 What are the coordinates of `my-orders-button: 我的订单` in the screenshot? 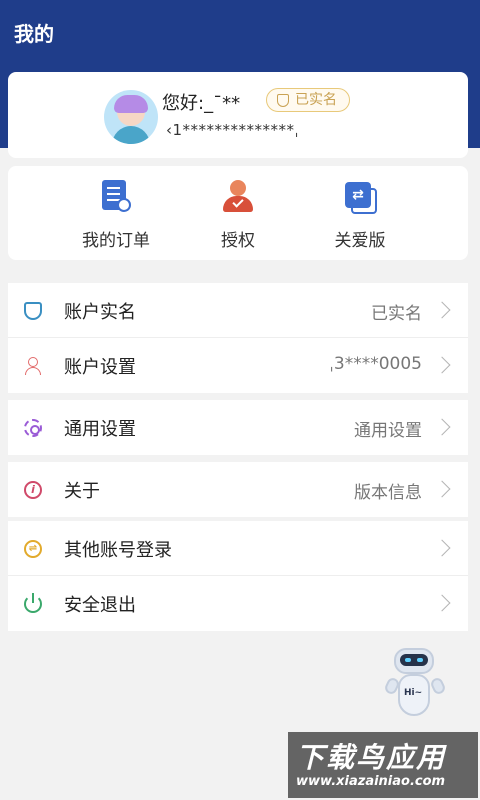 It's located at (116, 215).